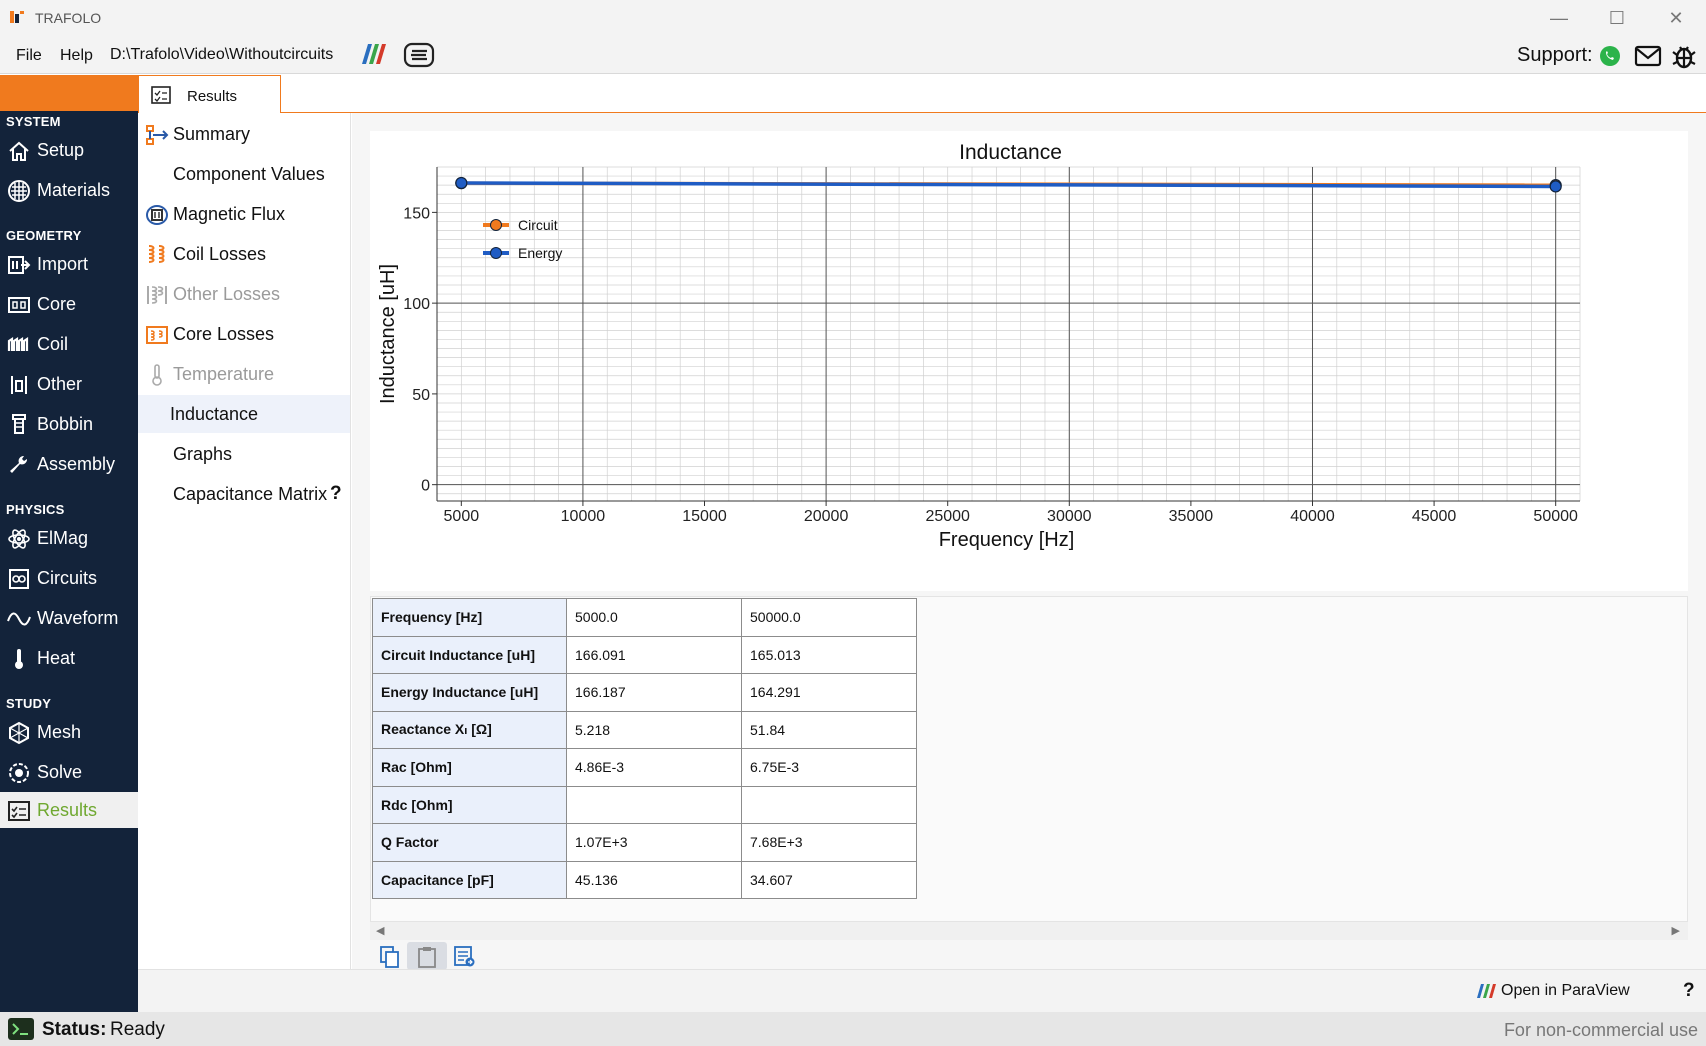  Describe the element at coordinates (21, 1029) in the screenshot. I see `terminal-icon` at that location.